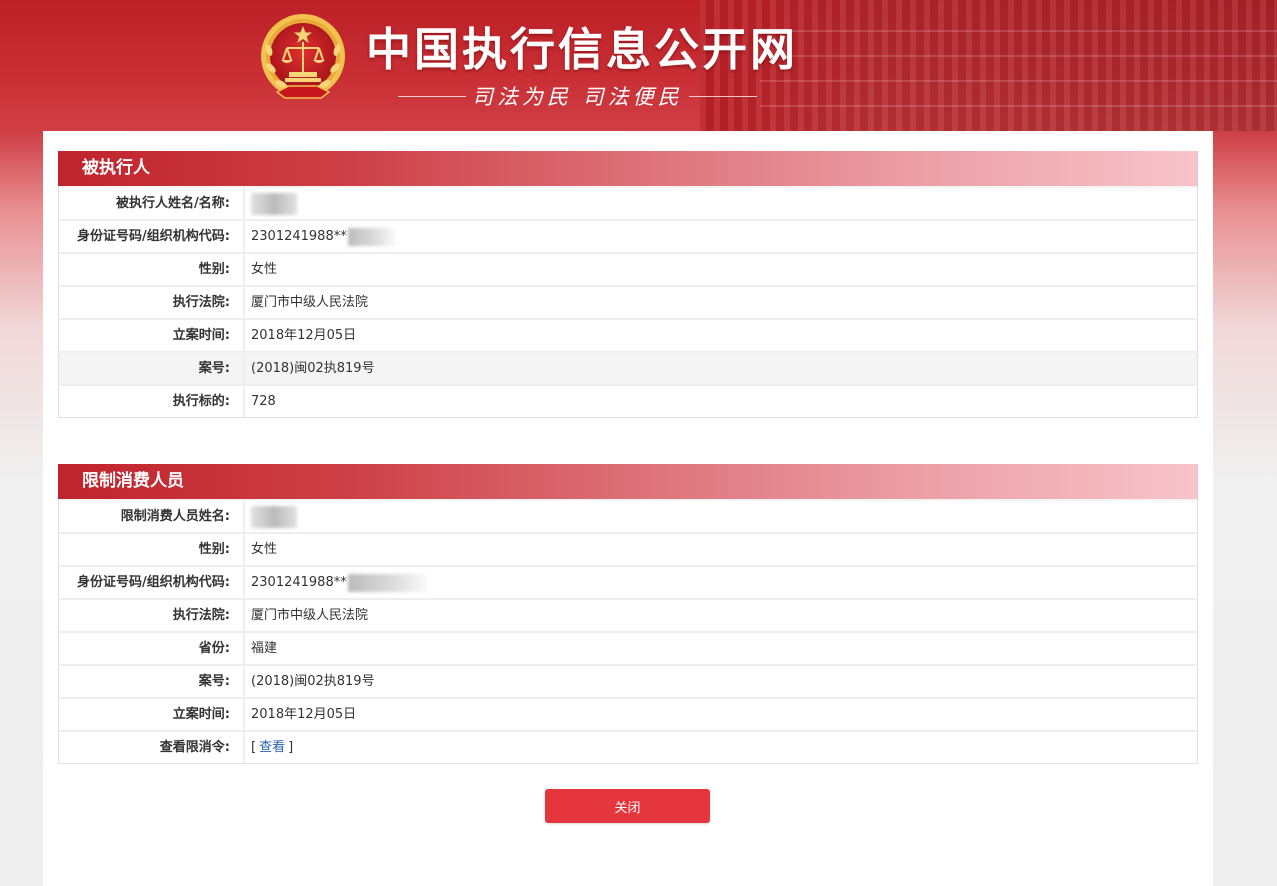 This screenshot has width=1277, height=886. I want to click on table-row: 被执行人姓名/名称:, so click(628, 202).